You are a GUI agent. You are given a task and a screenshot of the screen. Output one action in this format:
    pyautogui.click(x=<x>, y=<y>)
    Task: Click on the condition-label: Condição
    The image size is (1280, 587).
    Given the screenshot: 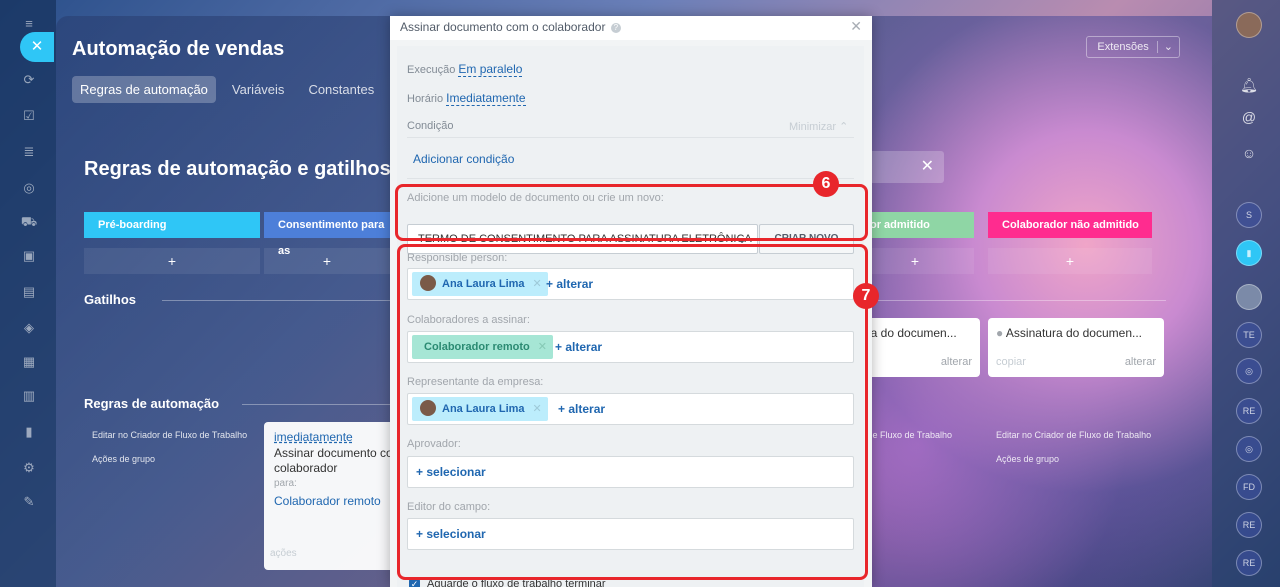 What is the action you would take?
    pyautogui.click(x=430, y=126)
    